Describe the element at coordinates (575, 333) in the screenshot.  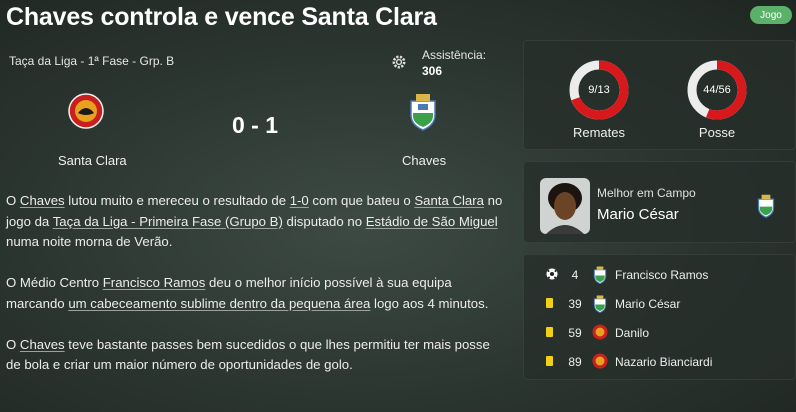
I see `event-minute: 59` at that location.